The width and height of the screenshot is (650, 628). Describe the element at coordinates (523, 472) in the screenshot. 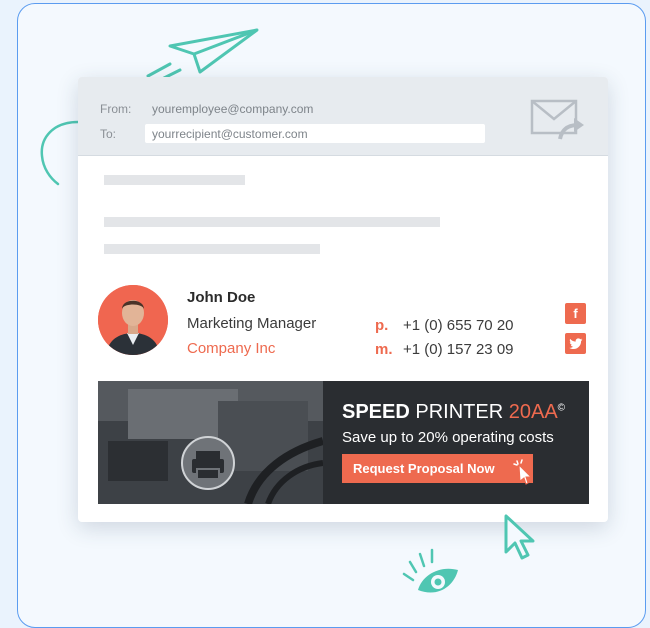

I see `cursor-click-icon` at that location.